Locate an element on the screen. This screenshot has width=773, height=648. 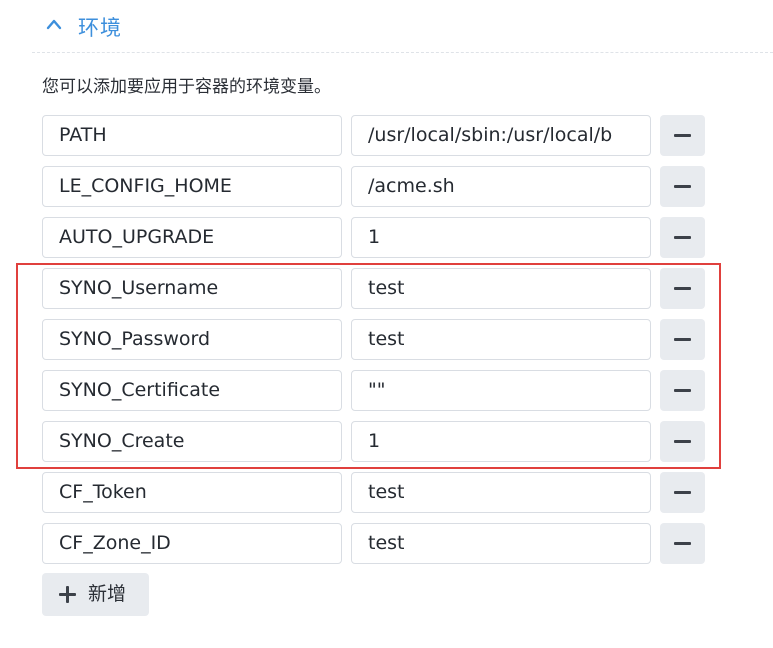
env-var-row: AUTO_UPGRADE 1 is located at coordinates (373, 237).